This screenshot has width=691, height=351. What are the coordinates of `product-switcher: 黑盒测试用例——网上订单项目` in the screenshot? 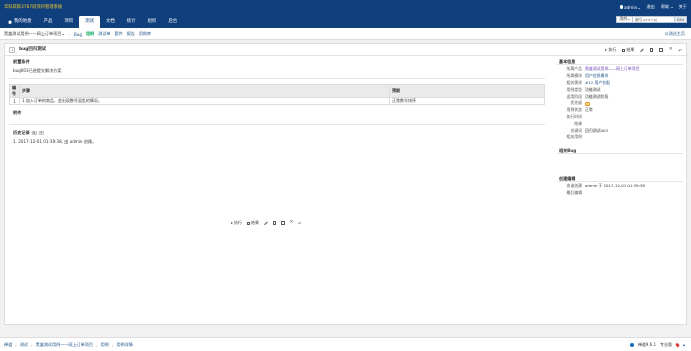 It's located at (34, 34).